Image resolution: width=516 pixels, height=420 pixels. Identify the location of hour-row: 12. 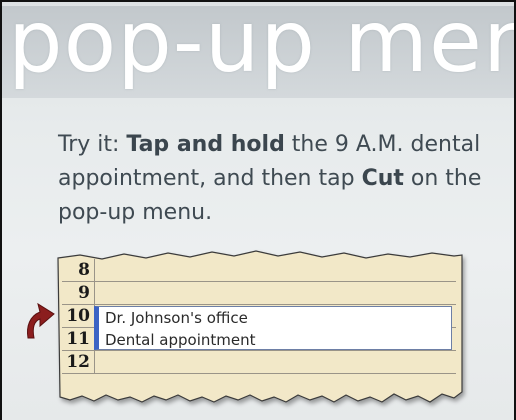
(259, 362).